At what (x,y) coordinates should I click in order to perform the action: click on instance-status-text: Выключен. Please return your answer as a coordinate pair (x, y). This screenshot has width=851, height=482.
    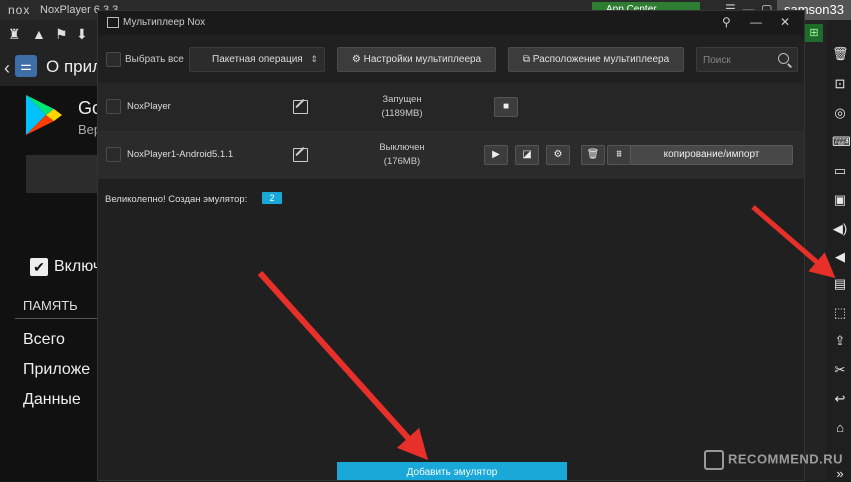
    Looking at the image, I should click on (402, 147).